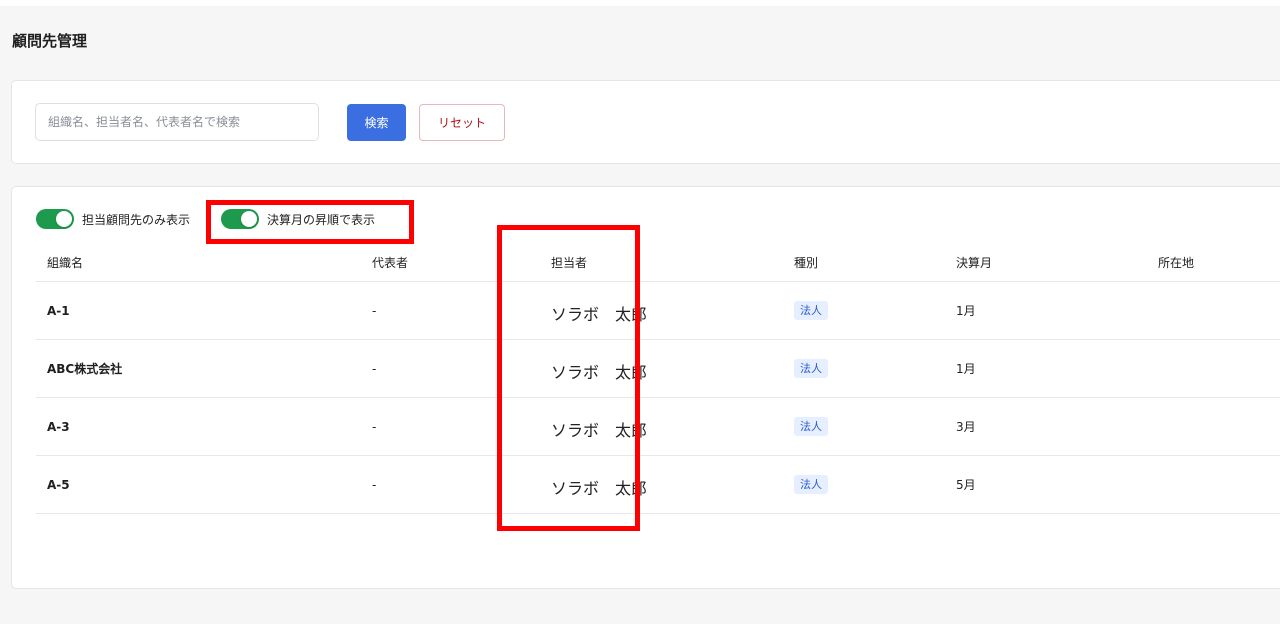 Image resolution: width=1280 pixels, height=624 pixels. What do you see at coordinates (50, 41) in the screenshot?
I see `page-title: 顧問先管理` at bounding box center [50, 41].